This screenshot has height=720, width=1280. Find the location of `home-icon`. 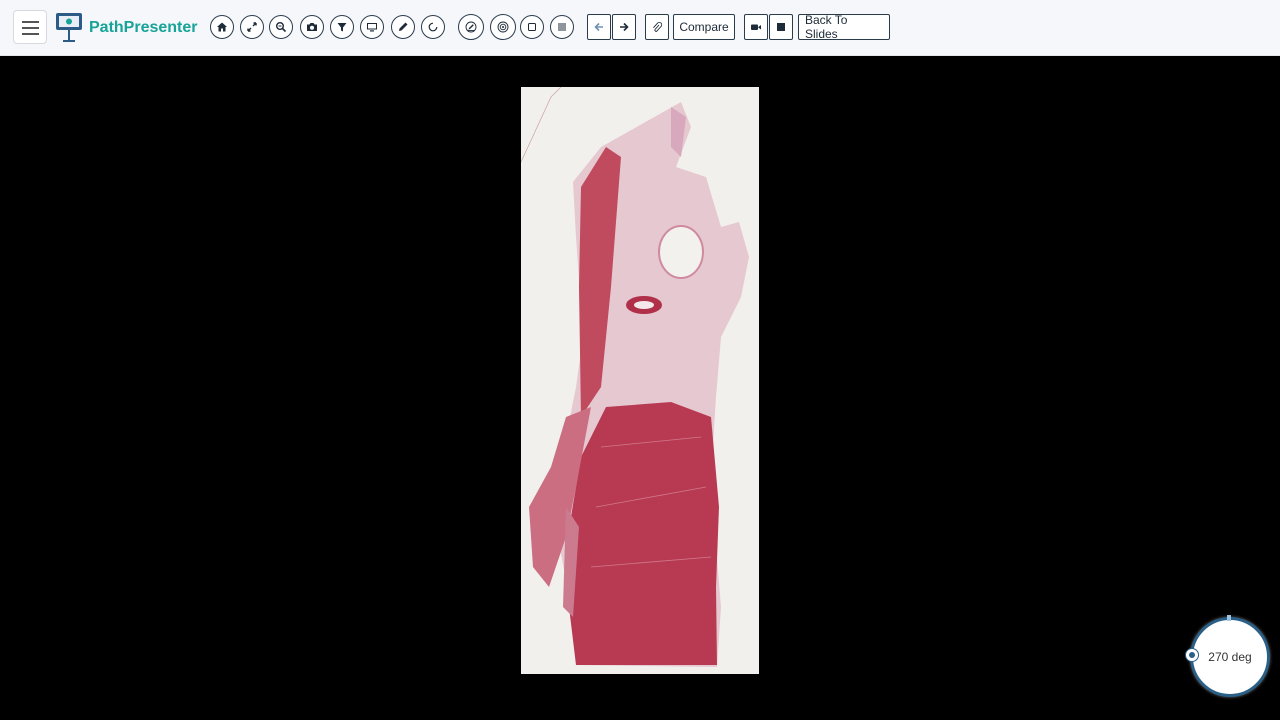

home-icon is located at coordinates (222, 27).